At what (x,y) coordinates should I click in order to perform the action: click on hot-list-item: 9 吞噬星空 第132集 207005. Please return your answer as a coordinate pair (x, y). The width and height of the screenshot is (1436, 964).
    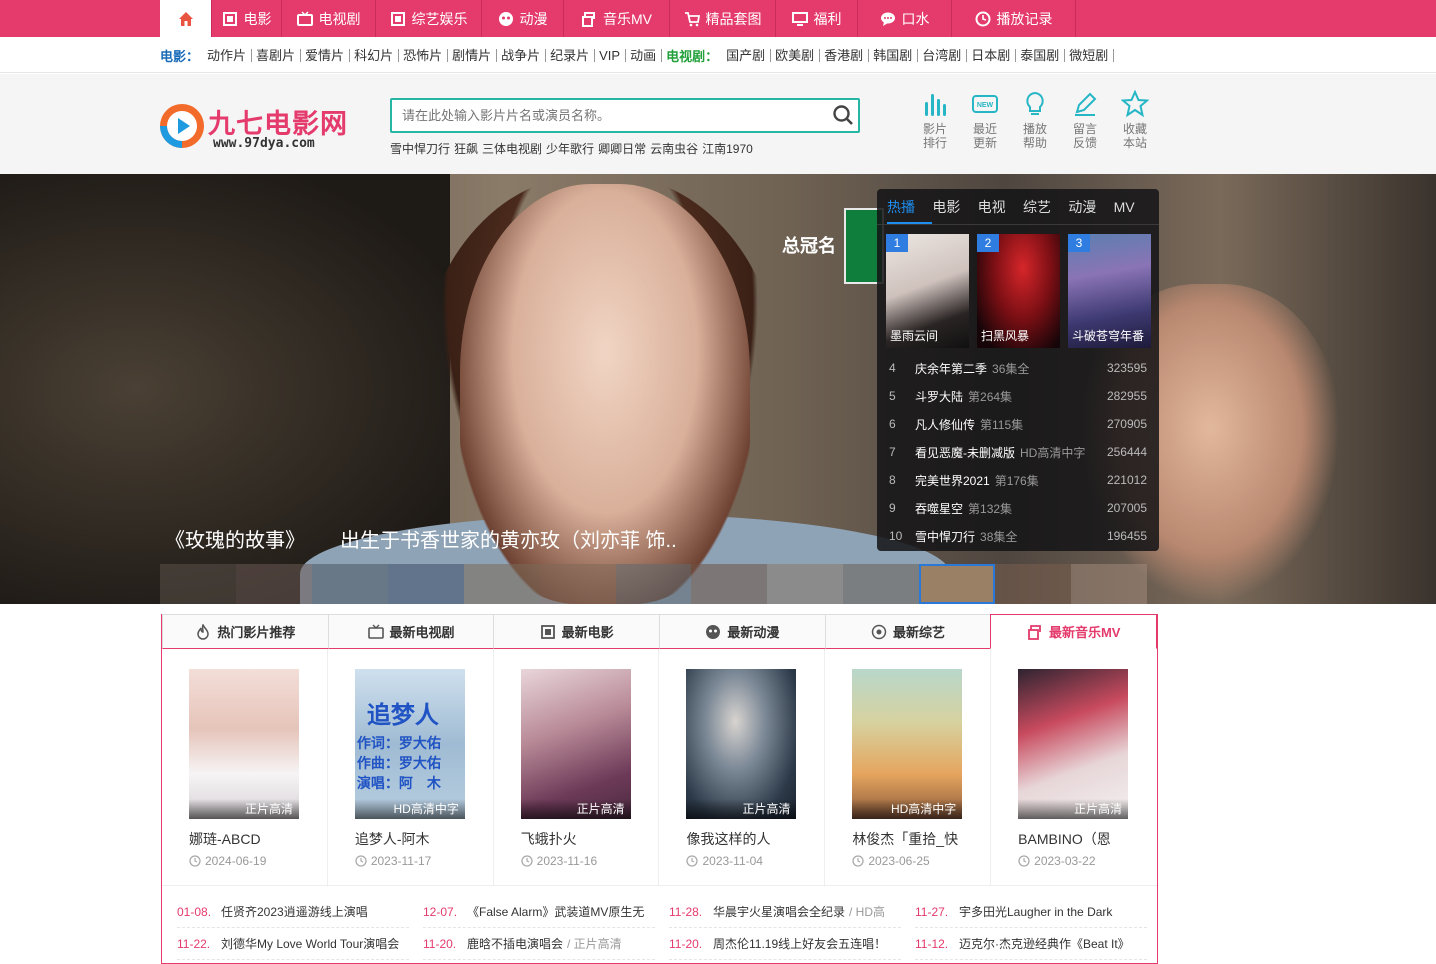
    Looking at the image, I should click on (1018, 508).